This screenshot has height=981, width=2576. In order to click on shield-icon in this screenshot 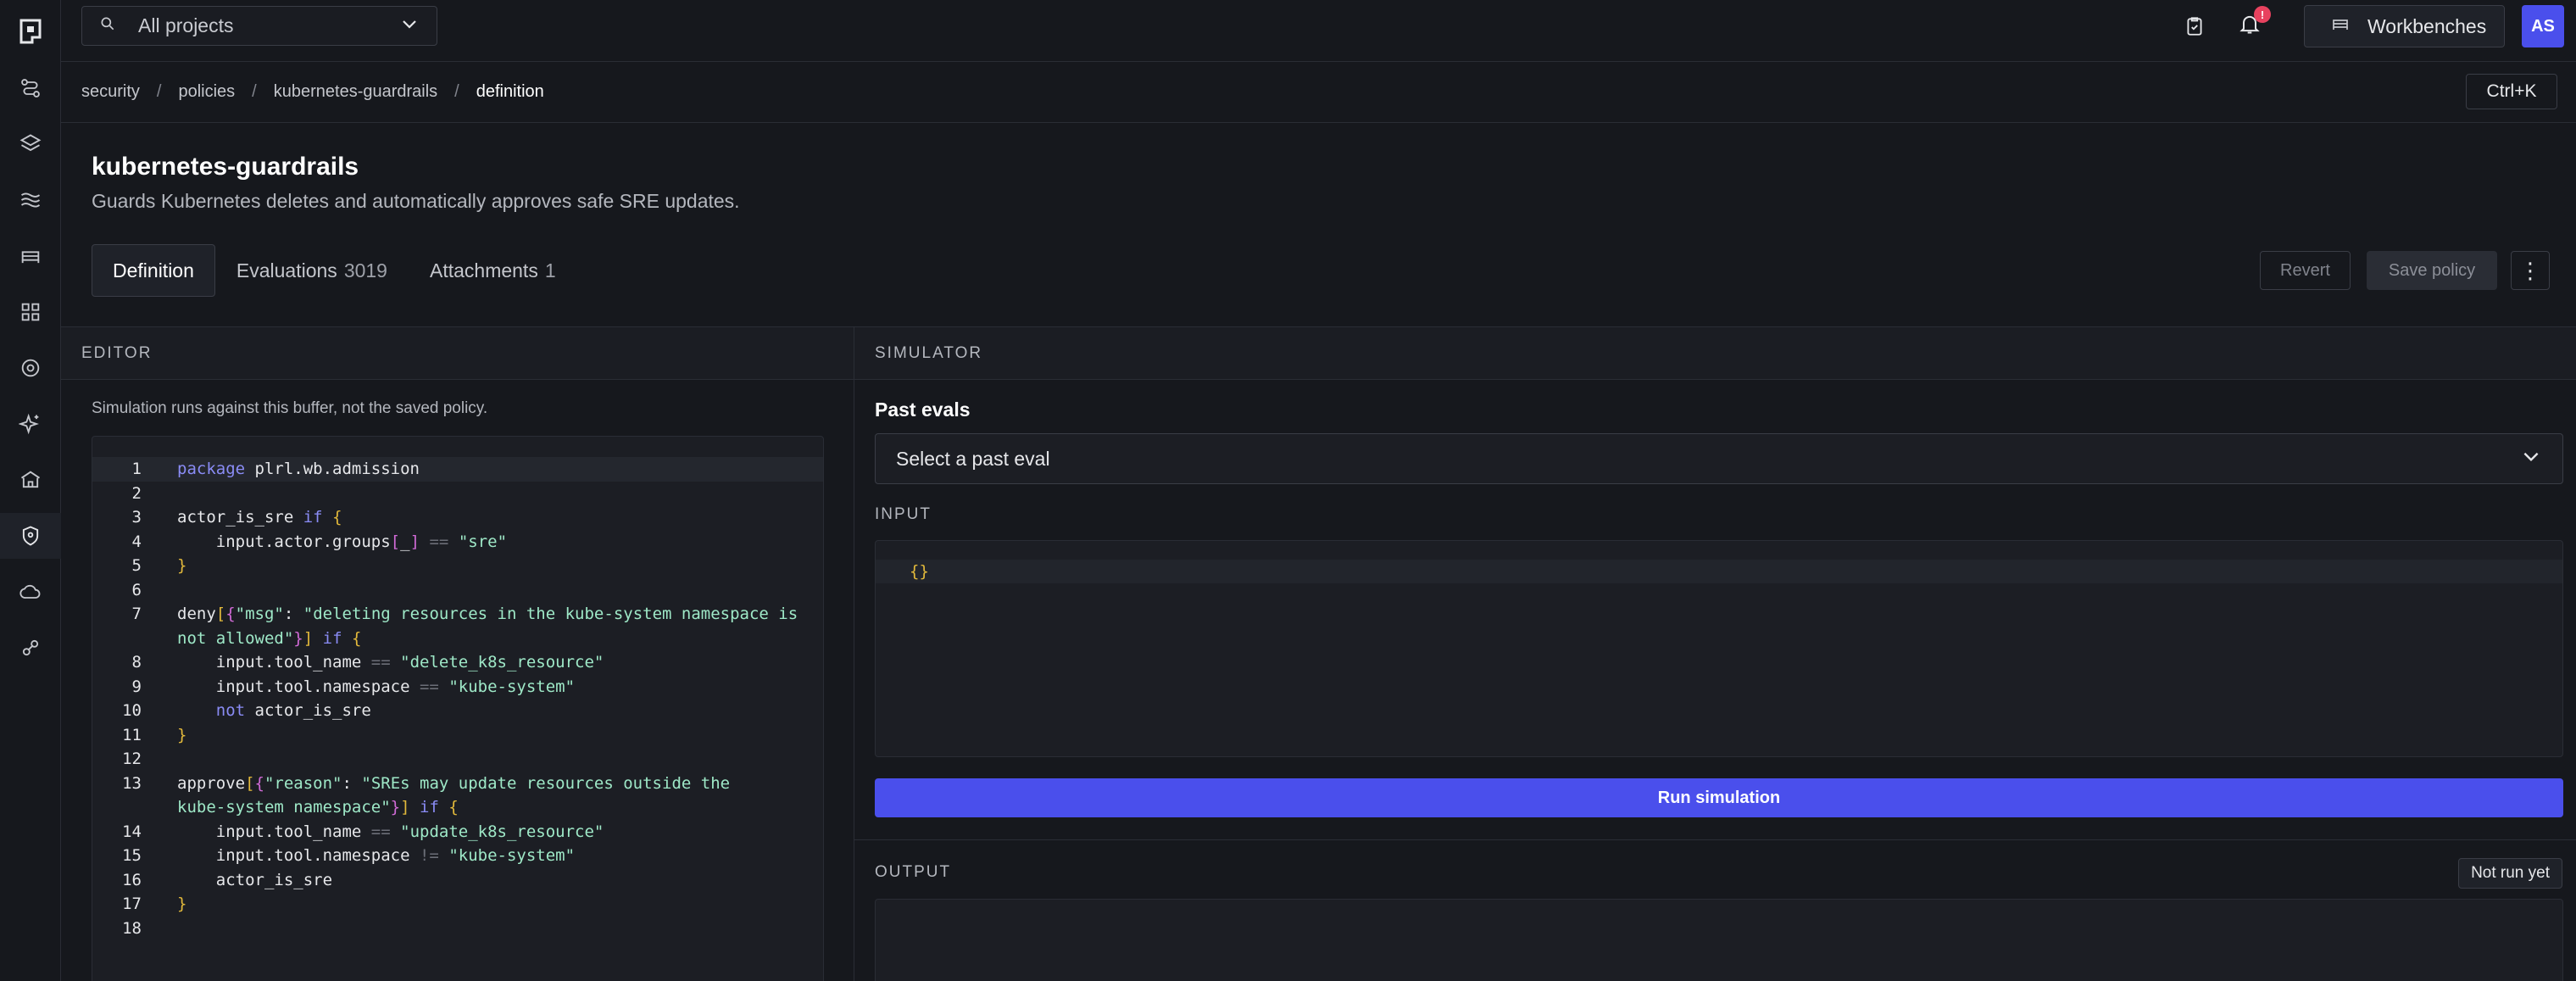, I will do `click(30, 536)`.